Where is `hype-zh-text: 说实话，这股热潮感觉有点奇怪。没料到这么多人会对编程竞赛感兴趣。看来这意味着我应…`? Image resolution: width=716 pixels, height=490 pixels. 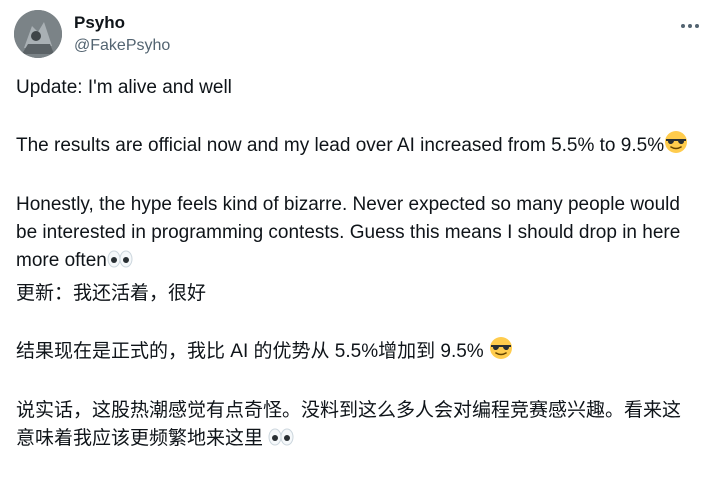 hype-zh-text: 说实话，这股热潮感觉有点奇怪。没料到这么多人会对编程竞赛感兴趣。看来这意味着我应… is located at coordinates (349, 424).